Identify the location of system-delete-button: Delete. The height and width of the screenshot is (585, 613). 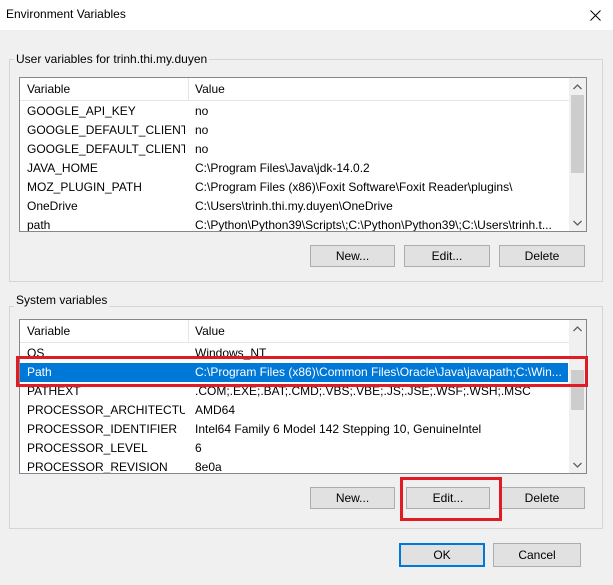
(542, 498).